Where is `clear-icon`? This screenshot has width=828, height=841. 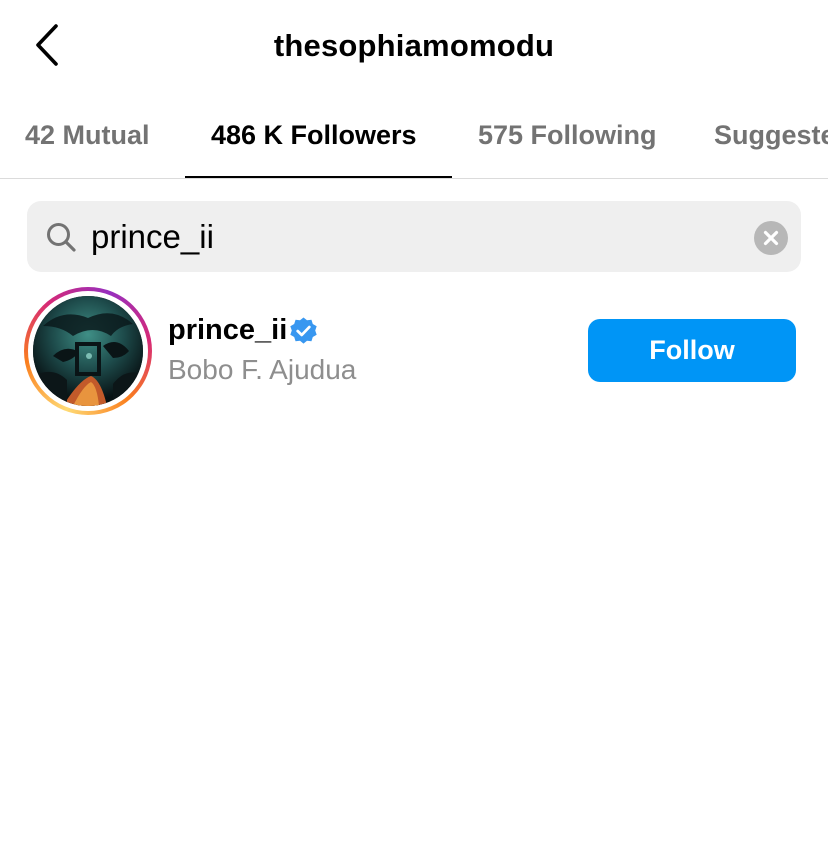 clear-icon is located at coordinates (771, 238).